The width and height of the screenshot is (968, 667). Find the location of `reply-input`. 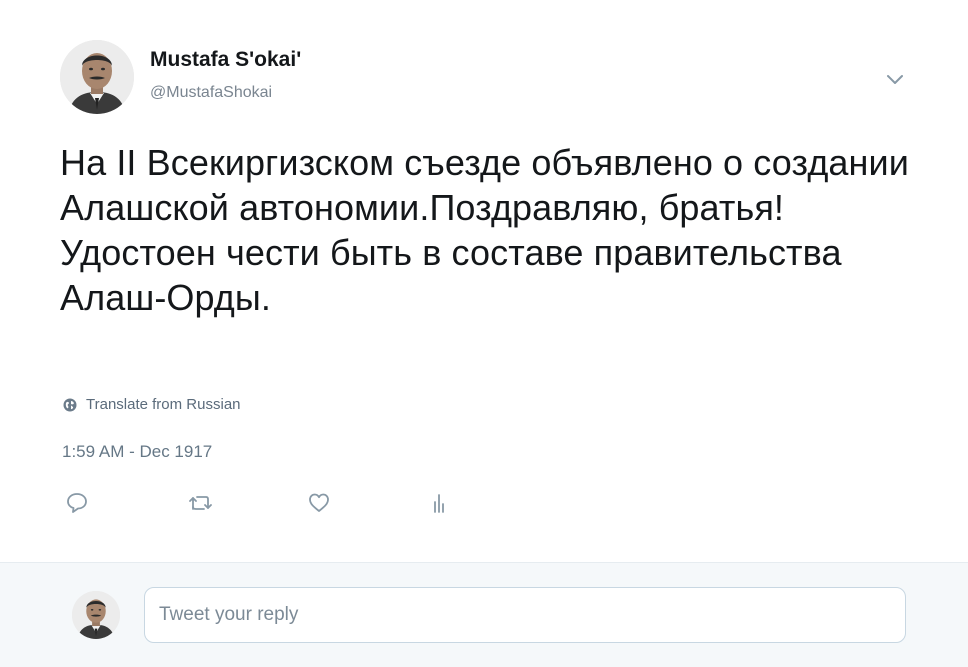

reply-input is located at coordinates (525, 615).